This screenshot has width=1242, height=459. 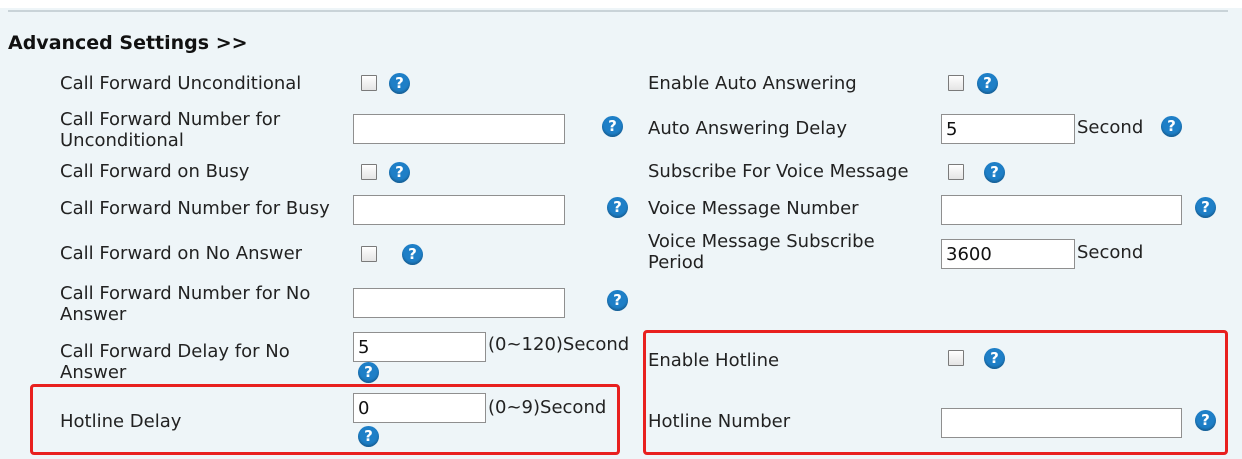 I want to click on voice-message-period-input, so click(x=1008, y=254).